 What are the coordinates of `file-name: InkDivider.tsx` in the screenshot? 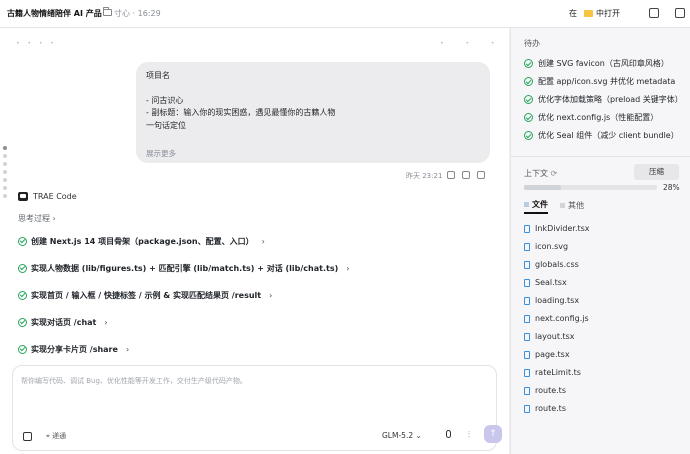 It's located at (562, 228).